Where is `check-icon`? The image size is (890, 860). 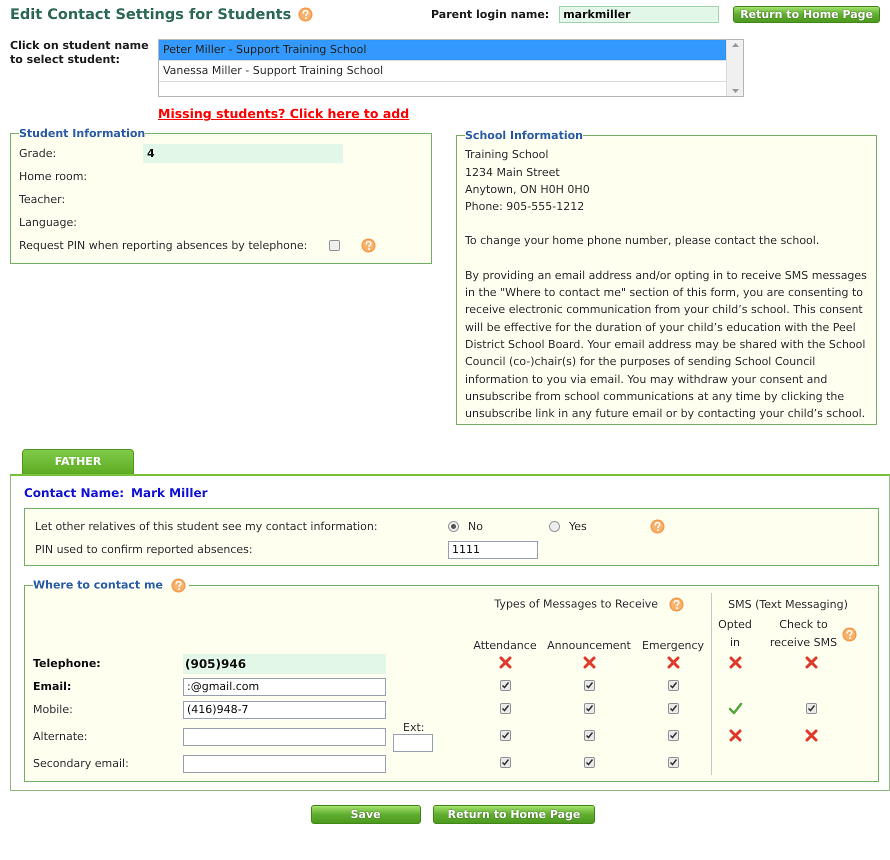
check-icon is located at coordinates (735, 708).